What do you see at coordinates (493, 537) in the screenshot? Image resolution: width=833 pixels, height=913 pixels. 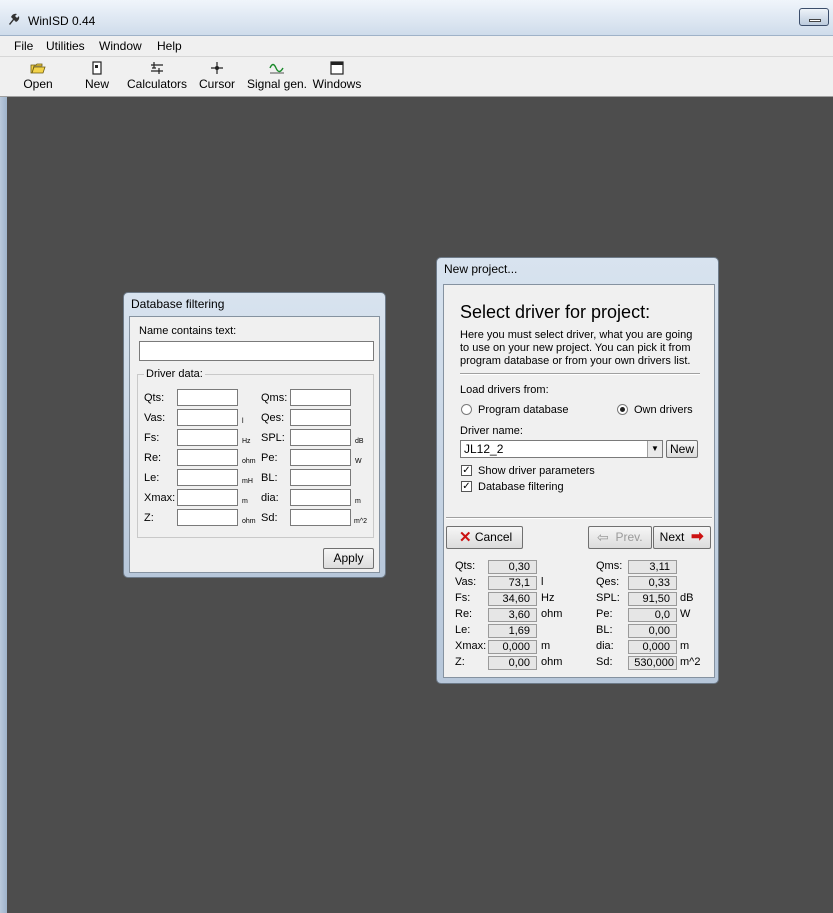 I see `cancel-label: Cancel` at bounding box center [493, 537].